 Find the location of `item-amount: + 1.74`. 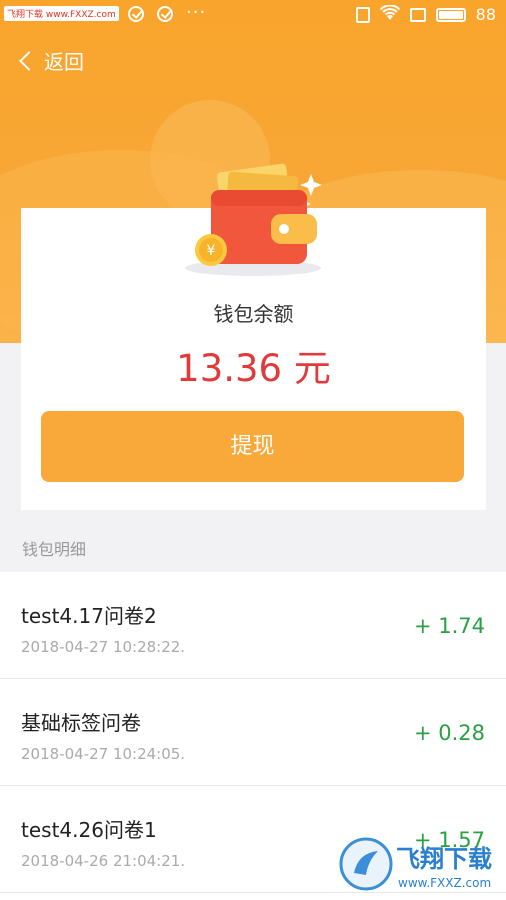

item-amount: + 1.74 is located at coordinates (449, 626).